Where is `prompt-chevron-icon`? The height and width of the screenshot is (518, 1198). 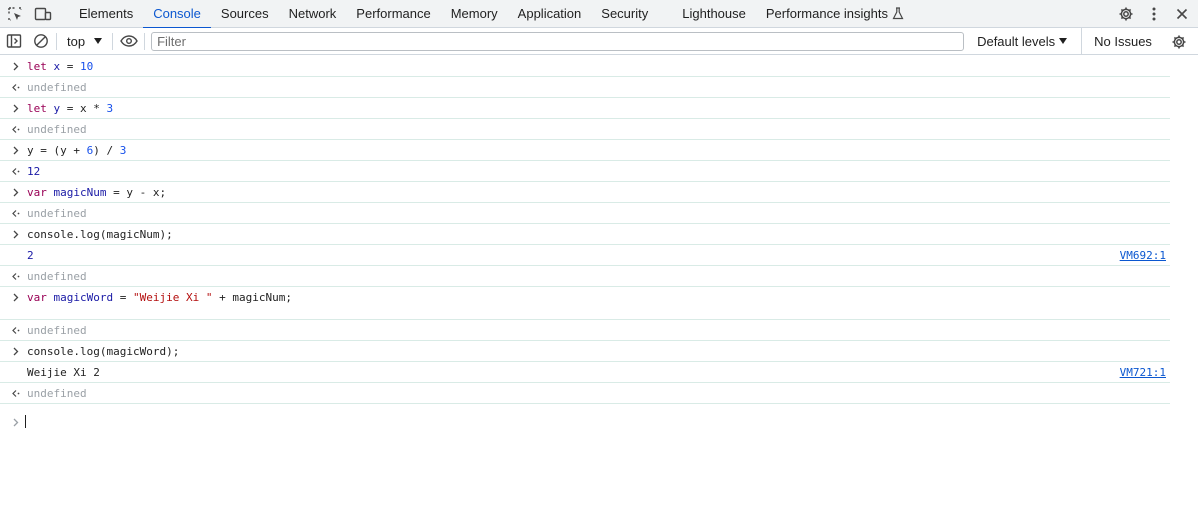
prompt-chevron-icon is located at coordinates (16, 422).